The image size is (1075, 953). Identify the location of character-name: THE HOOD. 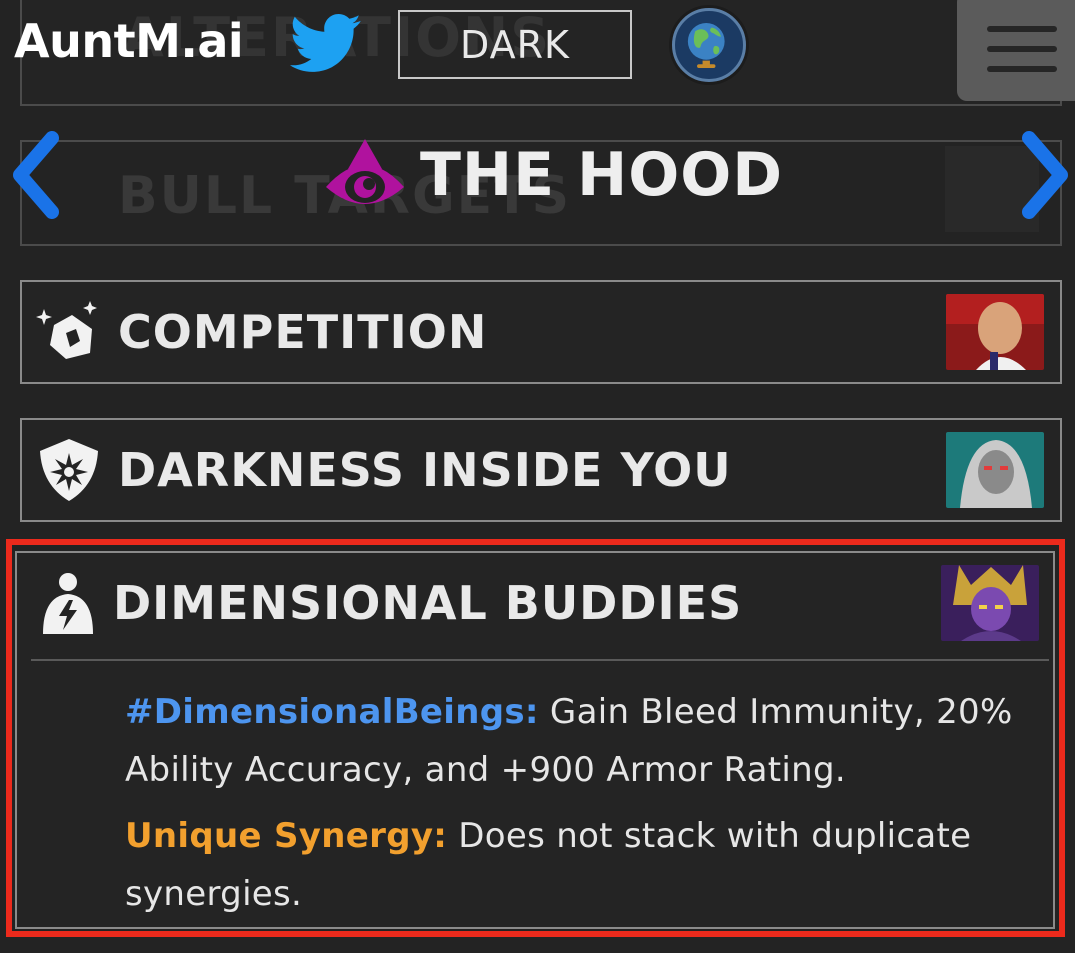
(602, 175).